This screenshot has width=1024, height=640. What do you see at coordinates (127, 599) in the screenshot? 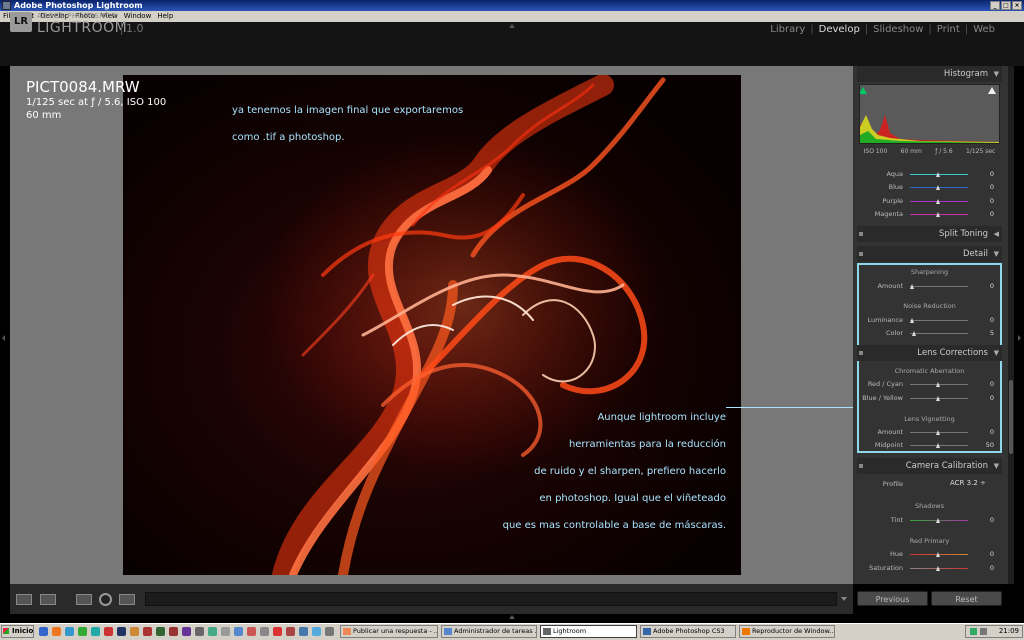
I see `spot-removal-icon` at bounding box center [127, 599].